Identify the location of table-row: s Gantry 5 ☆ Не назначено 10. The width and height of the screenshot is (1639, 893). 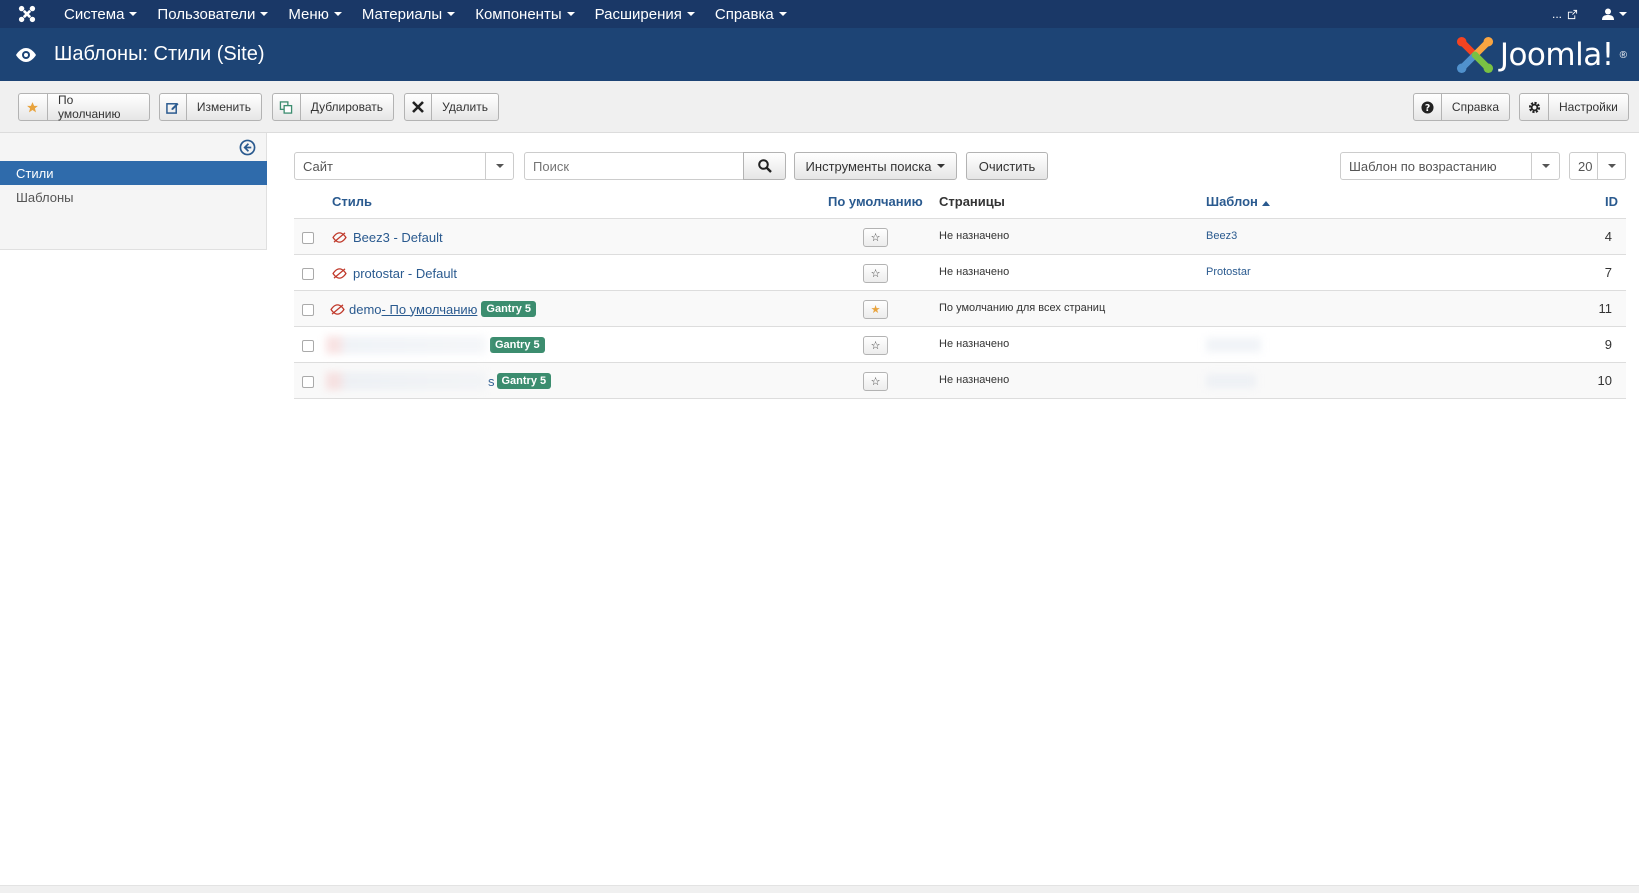
(960, 381).